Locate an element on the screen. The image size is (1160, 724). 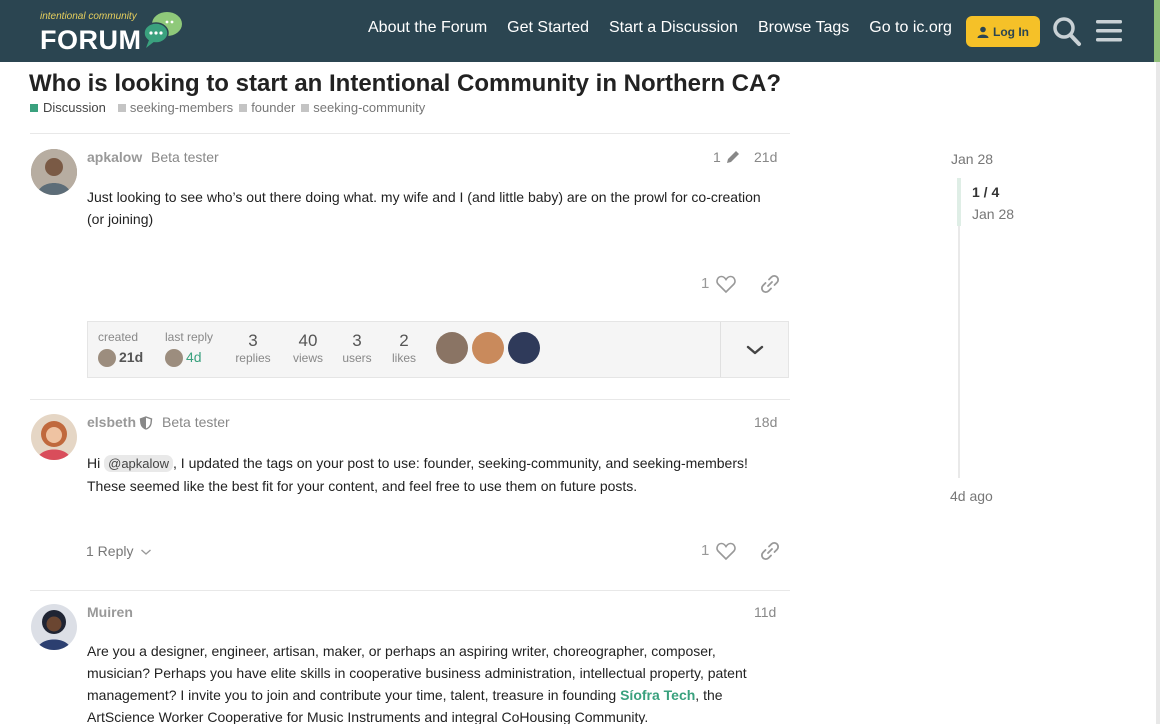
replies-label: replies is located at coordinates (253, 358).